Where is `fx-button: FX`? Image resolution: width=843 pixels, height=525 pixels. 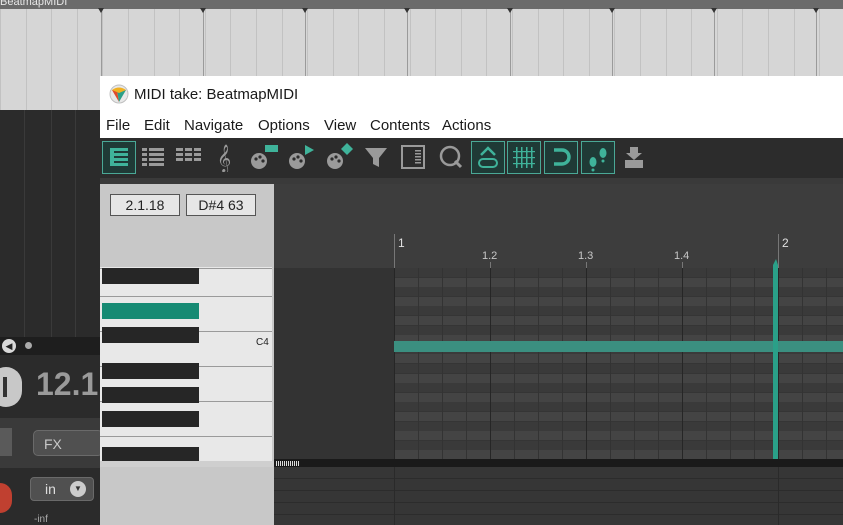 fx-button: FX is located at coordinates (68, 443).